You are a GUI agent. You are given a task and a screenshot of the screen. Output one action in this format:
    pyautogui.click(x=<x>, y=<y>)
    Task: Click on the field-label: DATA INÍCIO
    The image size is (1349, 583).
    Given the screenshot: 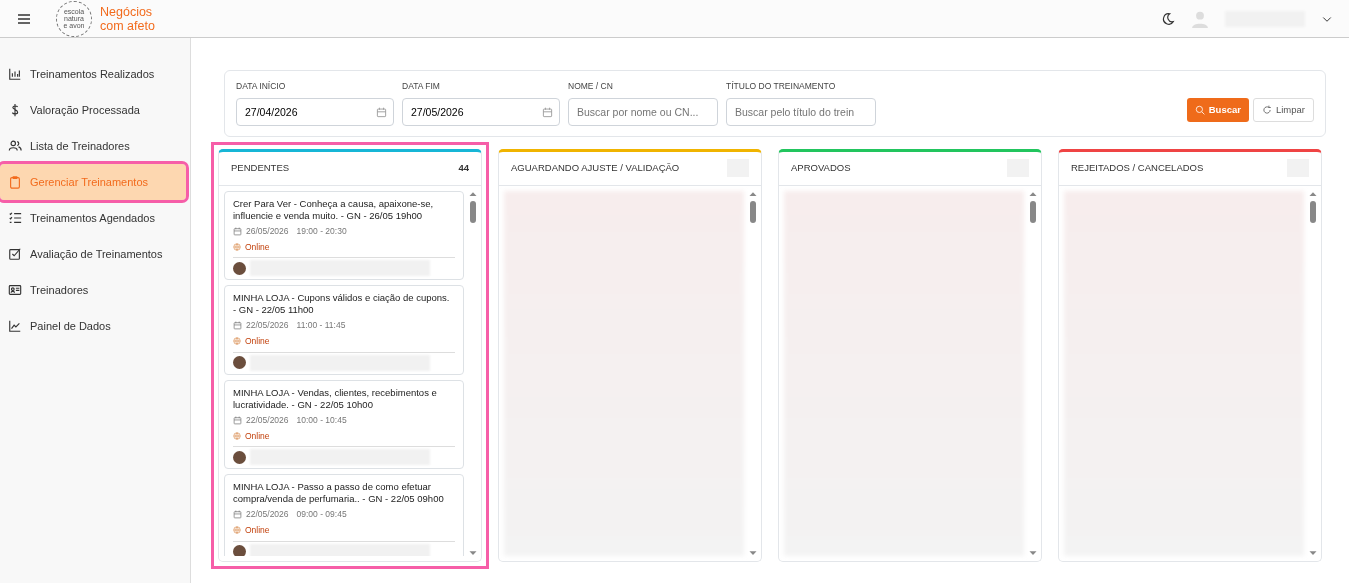 What is the action you would take?
    pyautogui.click(x=261, y=86)
    